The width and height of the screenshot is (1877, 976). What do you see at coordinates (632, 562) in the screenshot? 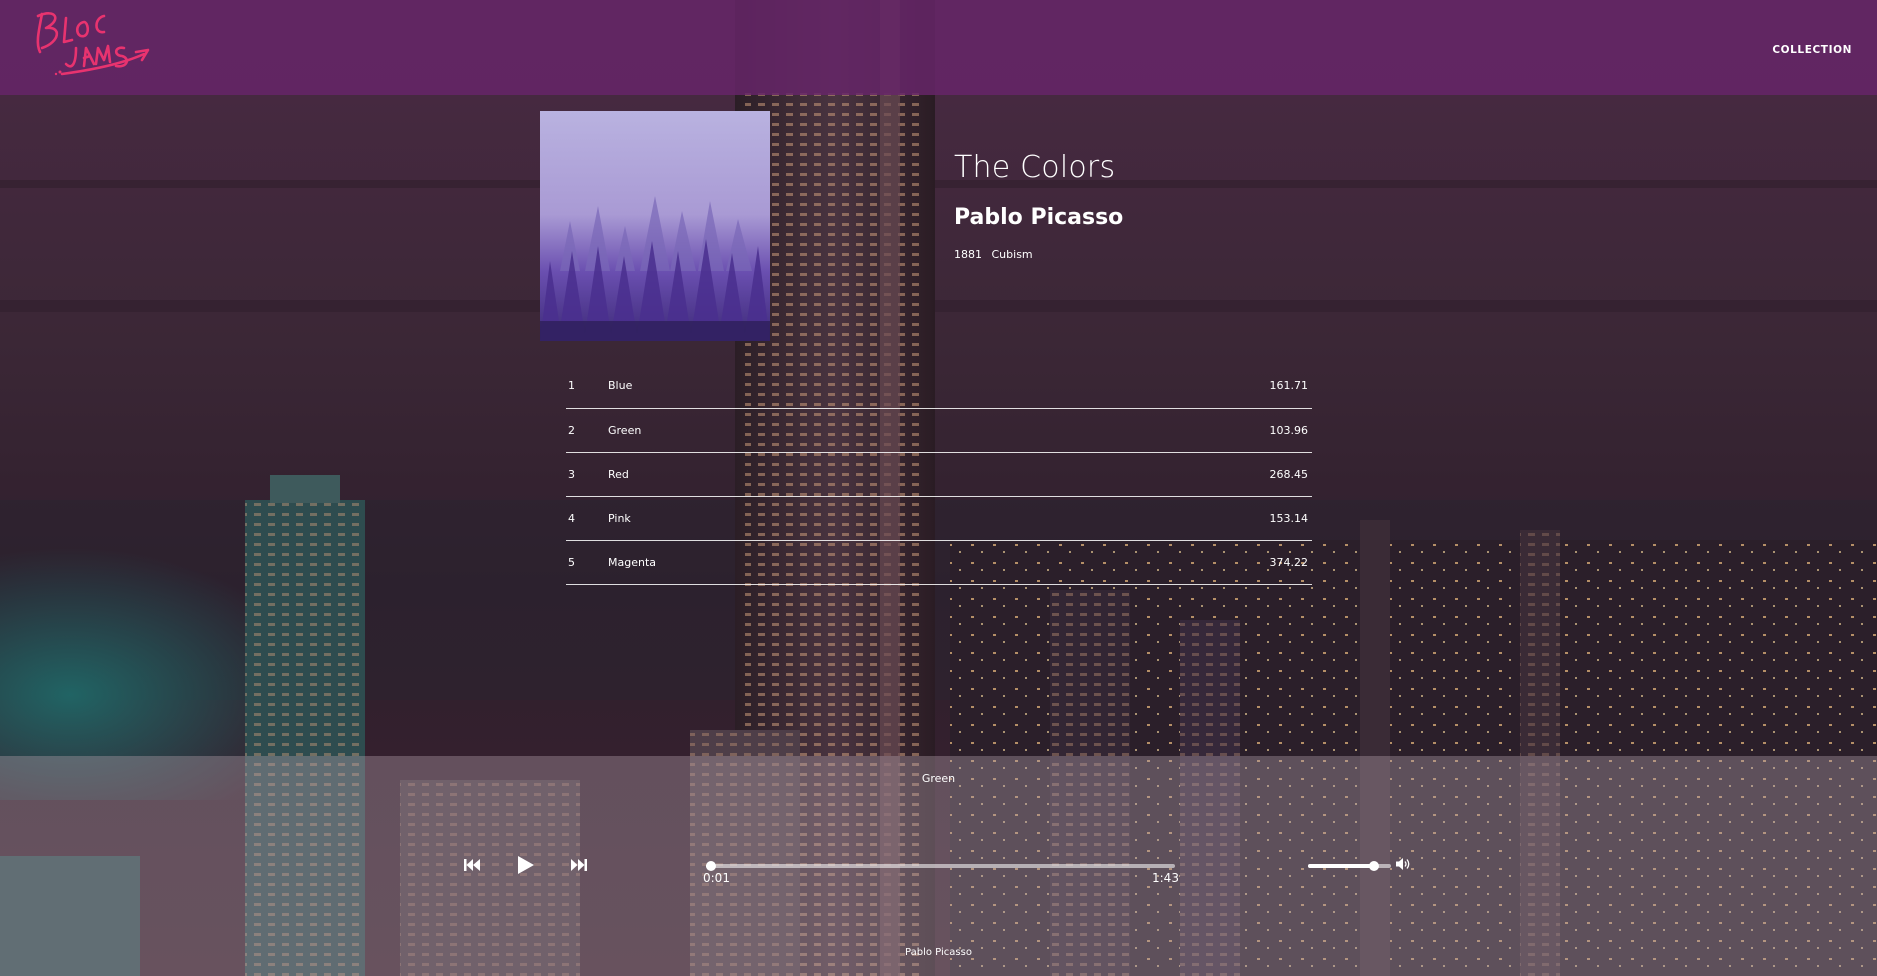
I see `song-title: Magenta` at bounding box center [632, 562].